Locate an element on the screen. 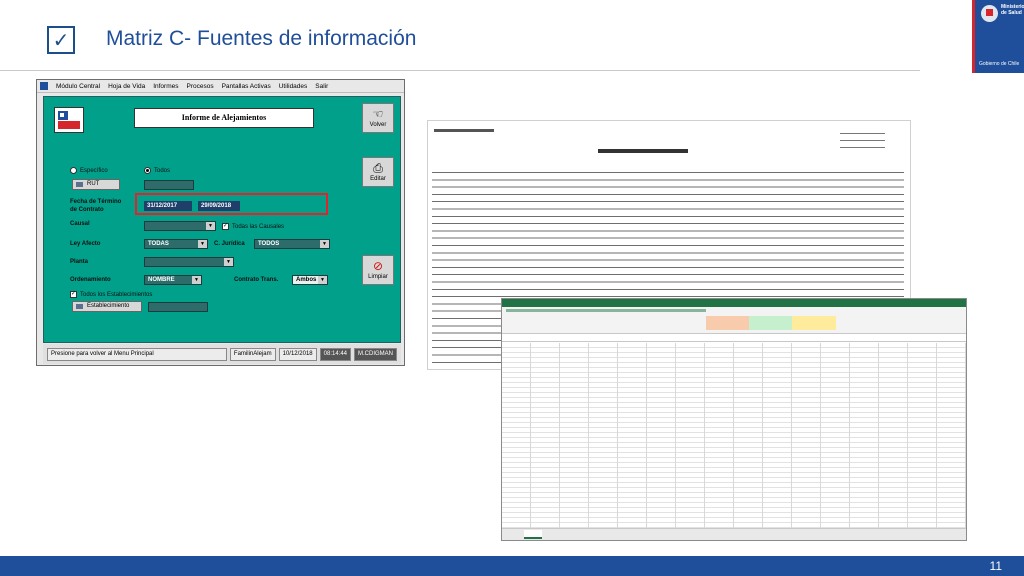 Image resolution: width=1024 pixels, height=576 pixels. rut-field is located at coordinates (169, 185).